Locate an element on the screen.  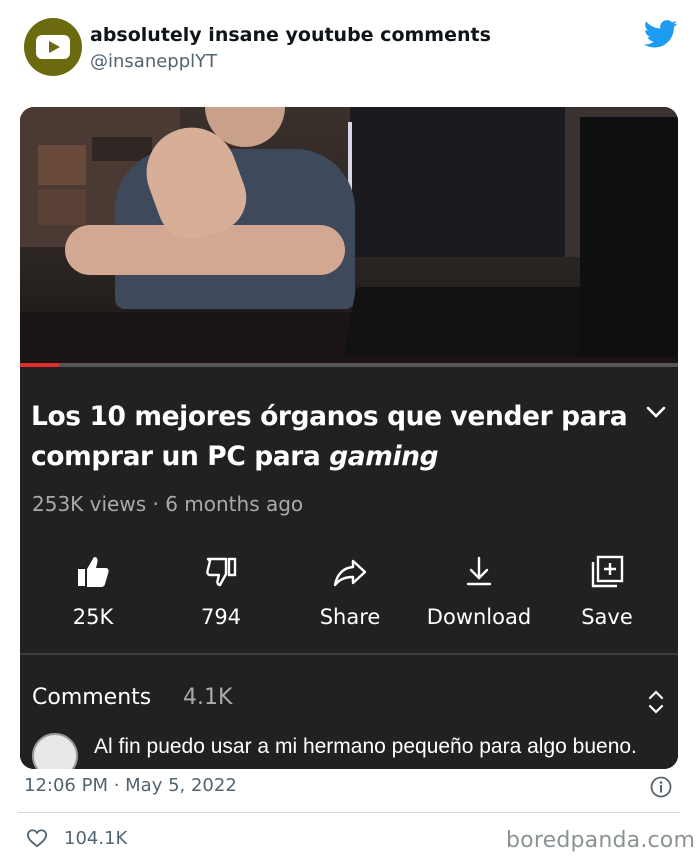
chevron-down-icon is located at coordinates (656, 413).